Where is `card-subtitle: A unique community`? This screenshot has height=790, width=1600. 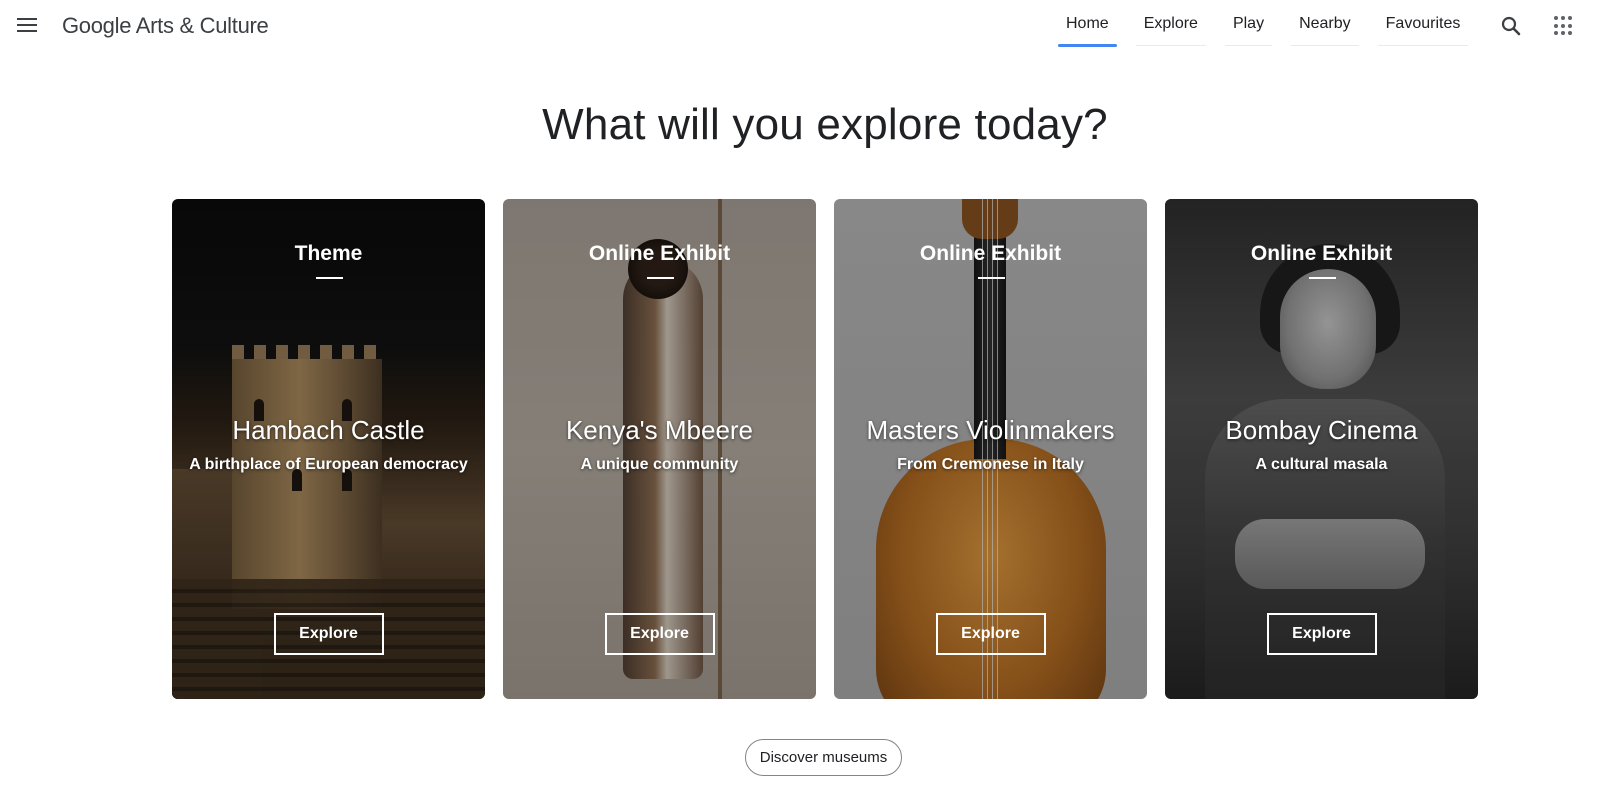
card-subtitle: A unique community is located at coordinates (659, 464).